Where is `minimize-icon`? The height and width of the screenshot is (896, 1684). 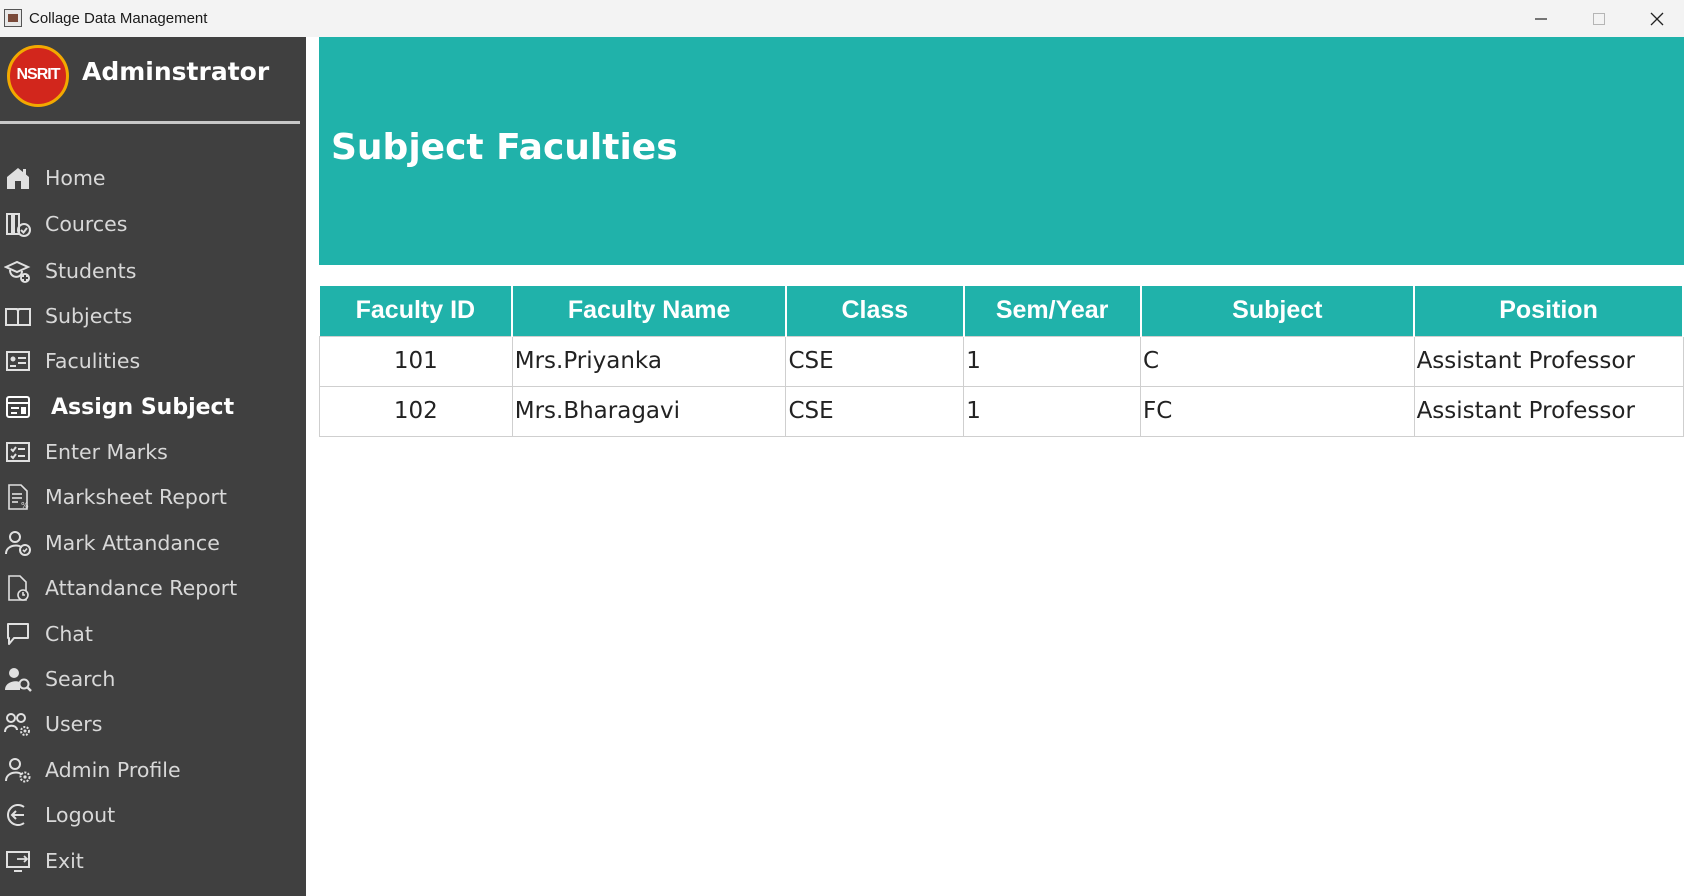
minimize-icon is located at coordinates (1541, 19).